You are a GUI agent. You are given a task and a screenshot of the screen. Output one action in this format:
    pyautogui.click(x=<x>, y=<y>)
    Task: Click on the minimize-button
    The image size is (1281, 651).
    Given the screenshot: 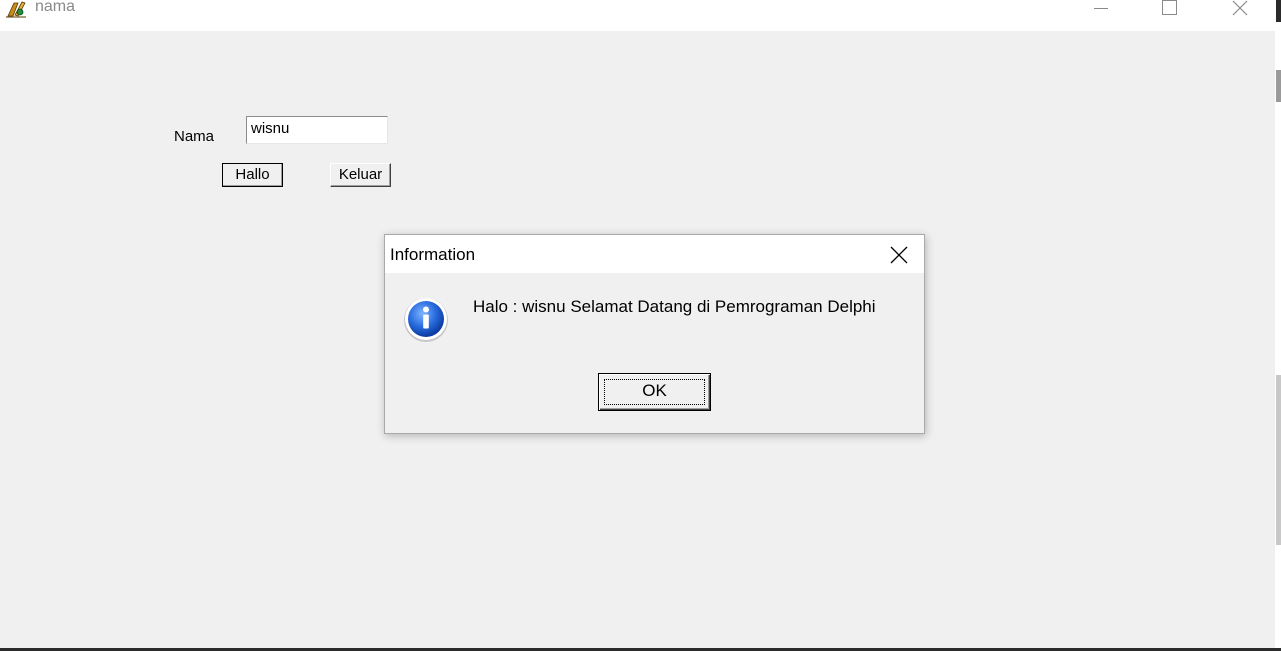 What is the action you would take?
    pyautogui.click(x=1101, y=9)
    